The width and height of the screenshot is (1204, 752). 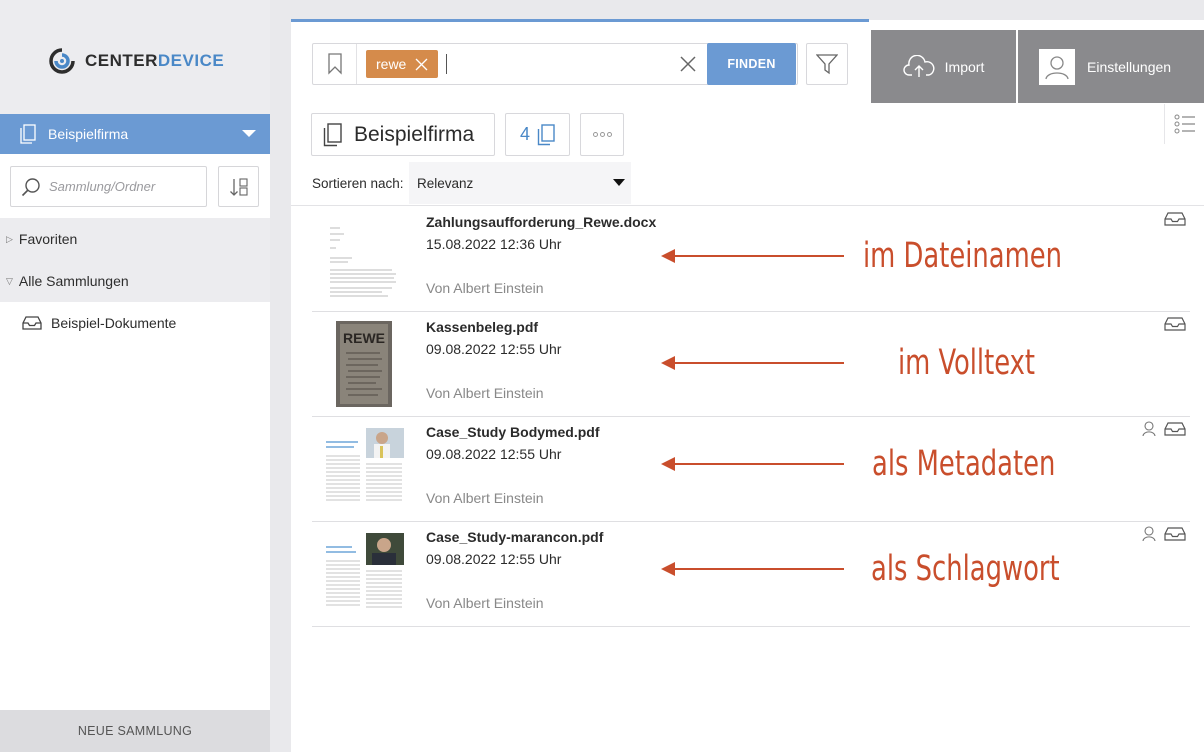 What do you see at coordinates (482, 327) in the screenshot?
I see `document-title: Kassenbeleg.pdf` at bounding box center [482, 327].